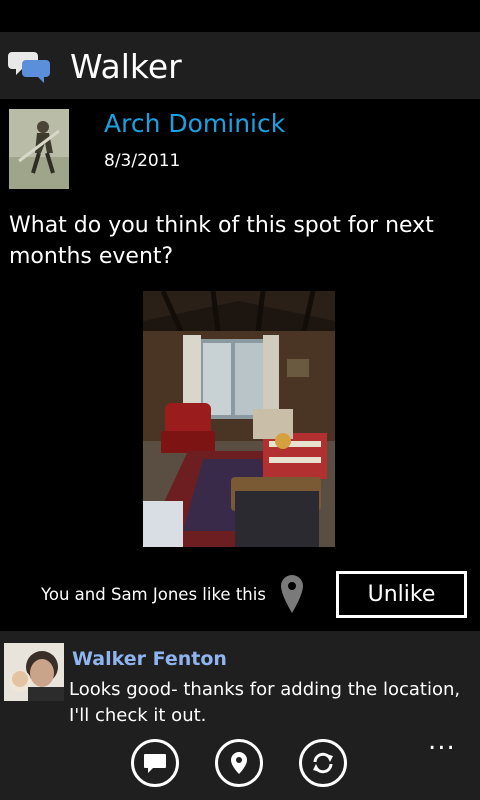 The width and height of the screenshot is (480, 800). Describe the element at coordinates (240, 65) in the screenshot. I see `title-bar: Walker` at that location.